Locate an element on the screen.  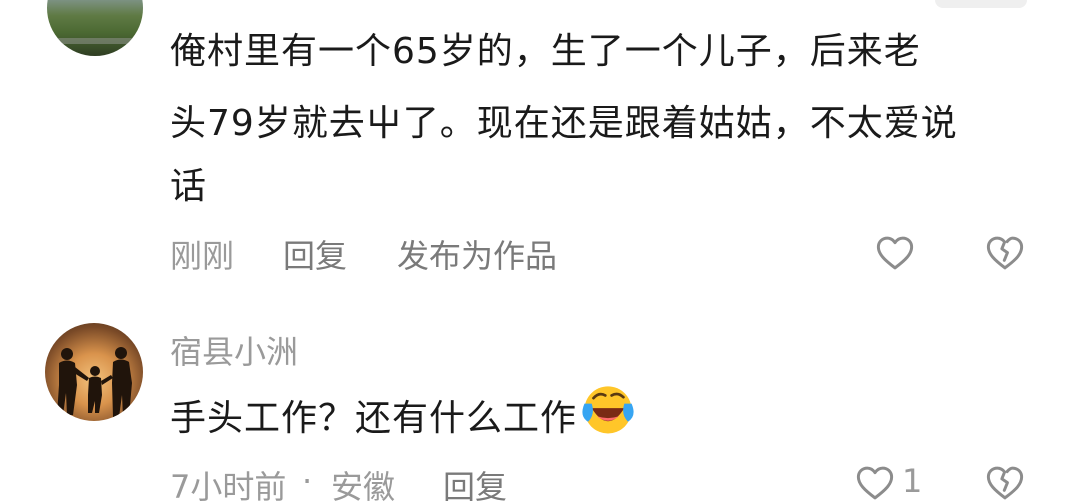
comment-body: 手头工作？还有什么工作 is located at coordinates (374, 418).